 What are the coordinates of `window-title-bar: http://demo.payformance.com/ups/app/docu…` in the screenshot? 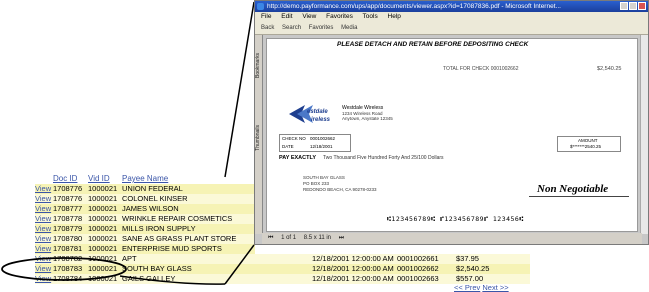 It's located at (451, 6).